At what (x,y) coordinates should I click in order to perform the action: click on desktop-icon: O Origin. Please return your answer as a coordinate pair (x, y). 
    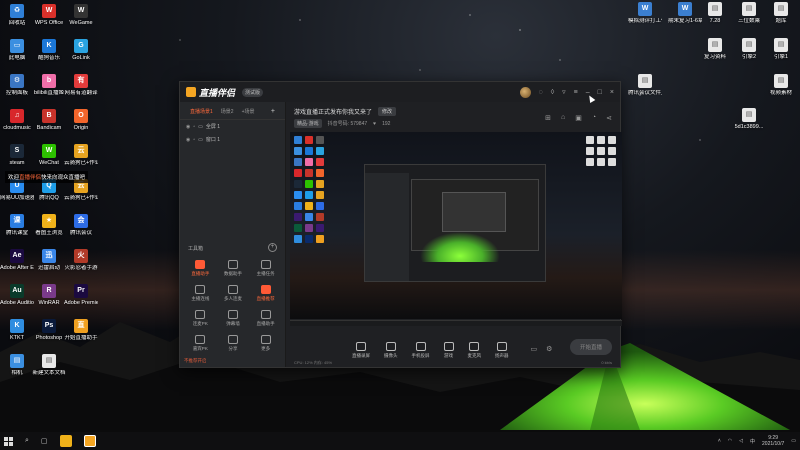
    Looking at the image, I should click on (81, 120).